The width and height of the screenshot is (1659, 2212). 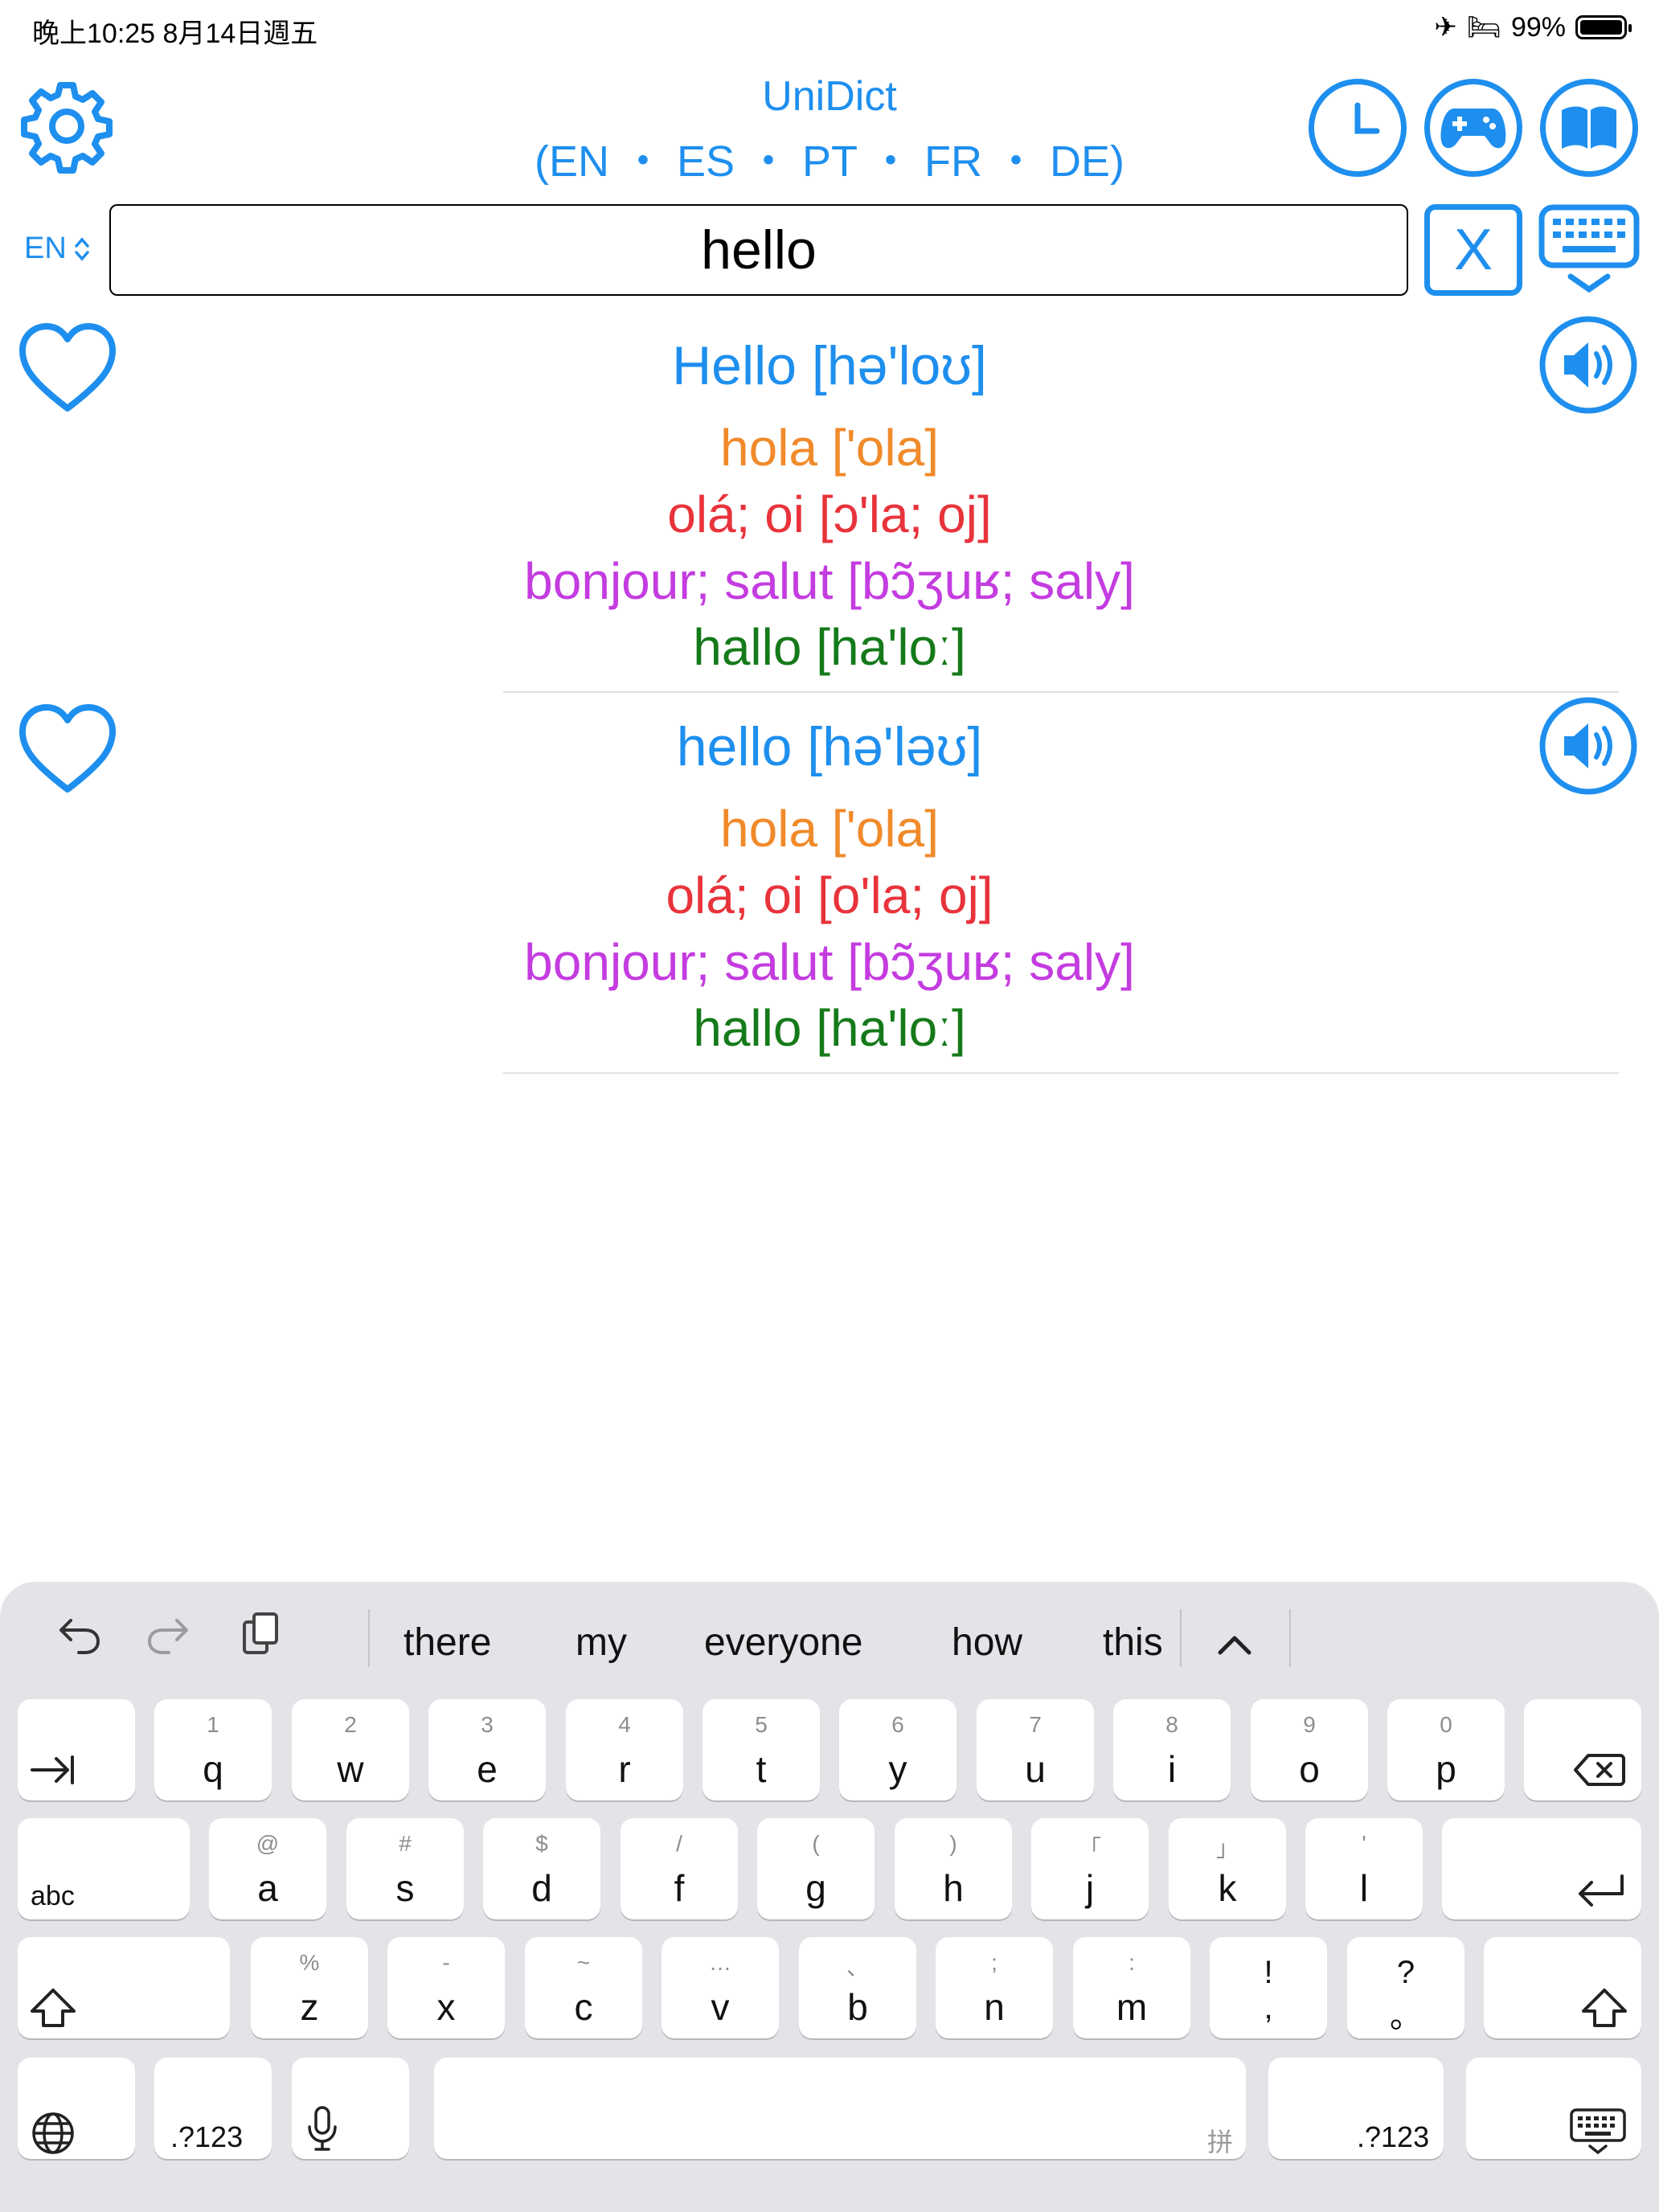 What do you see at coordinates (679, 1869) in the screenshot?
I see `key-f: / f` at bounding box center [679, 1869].